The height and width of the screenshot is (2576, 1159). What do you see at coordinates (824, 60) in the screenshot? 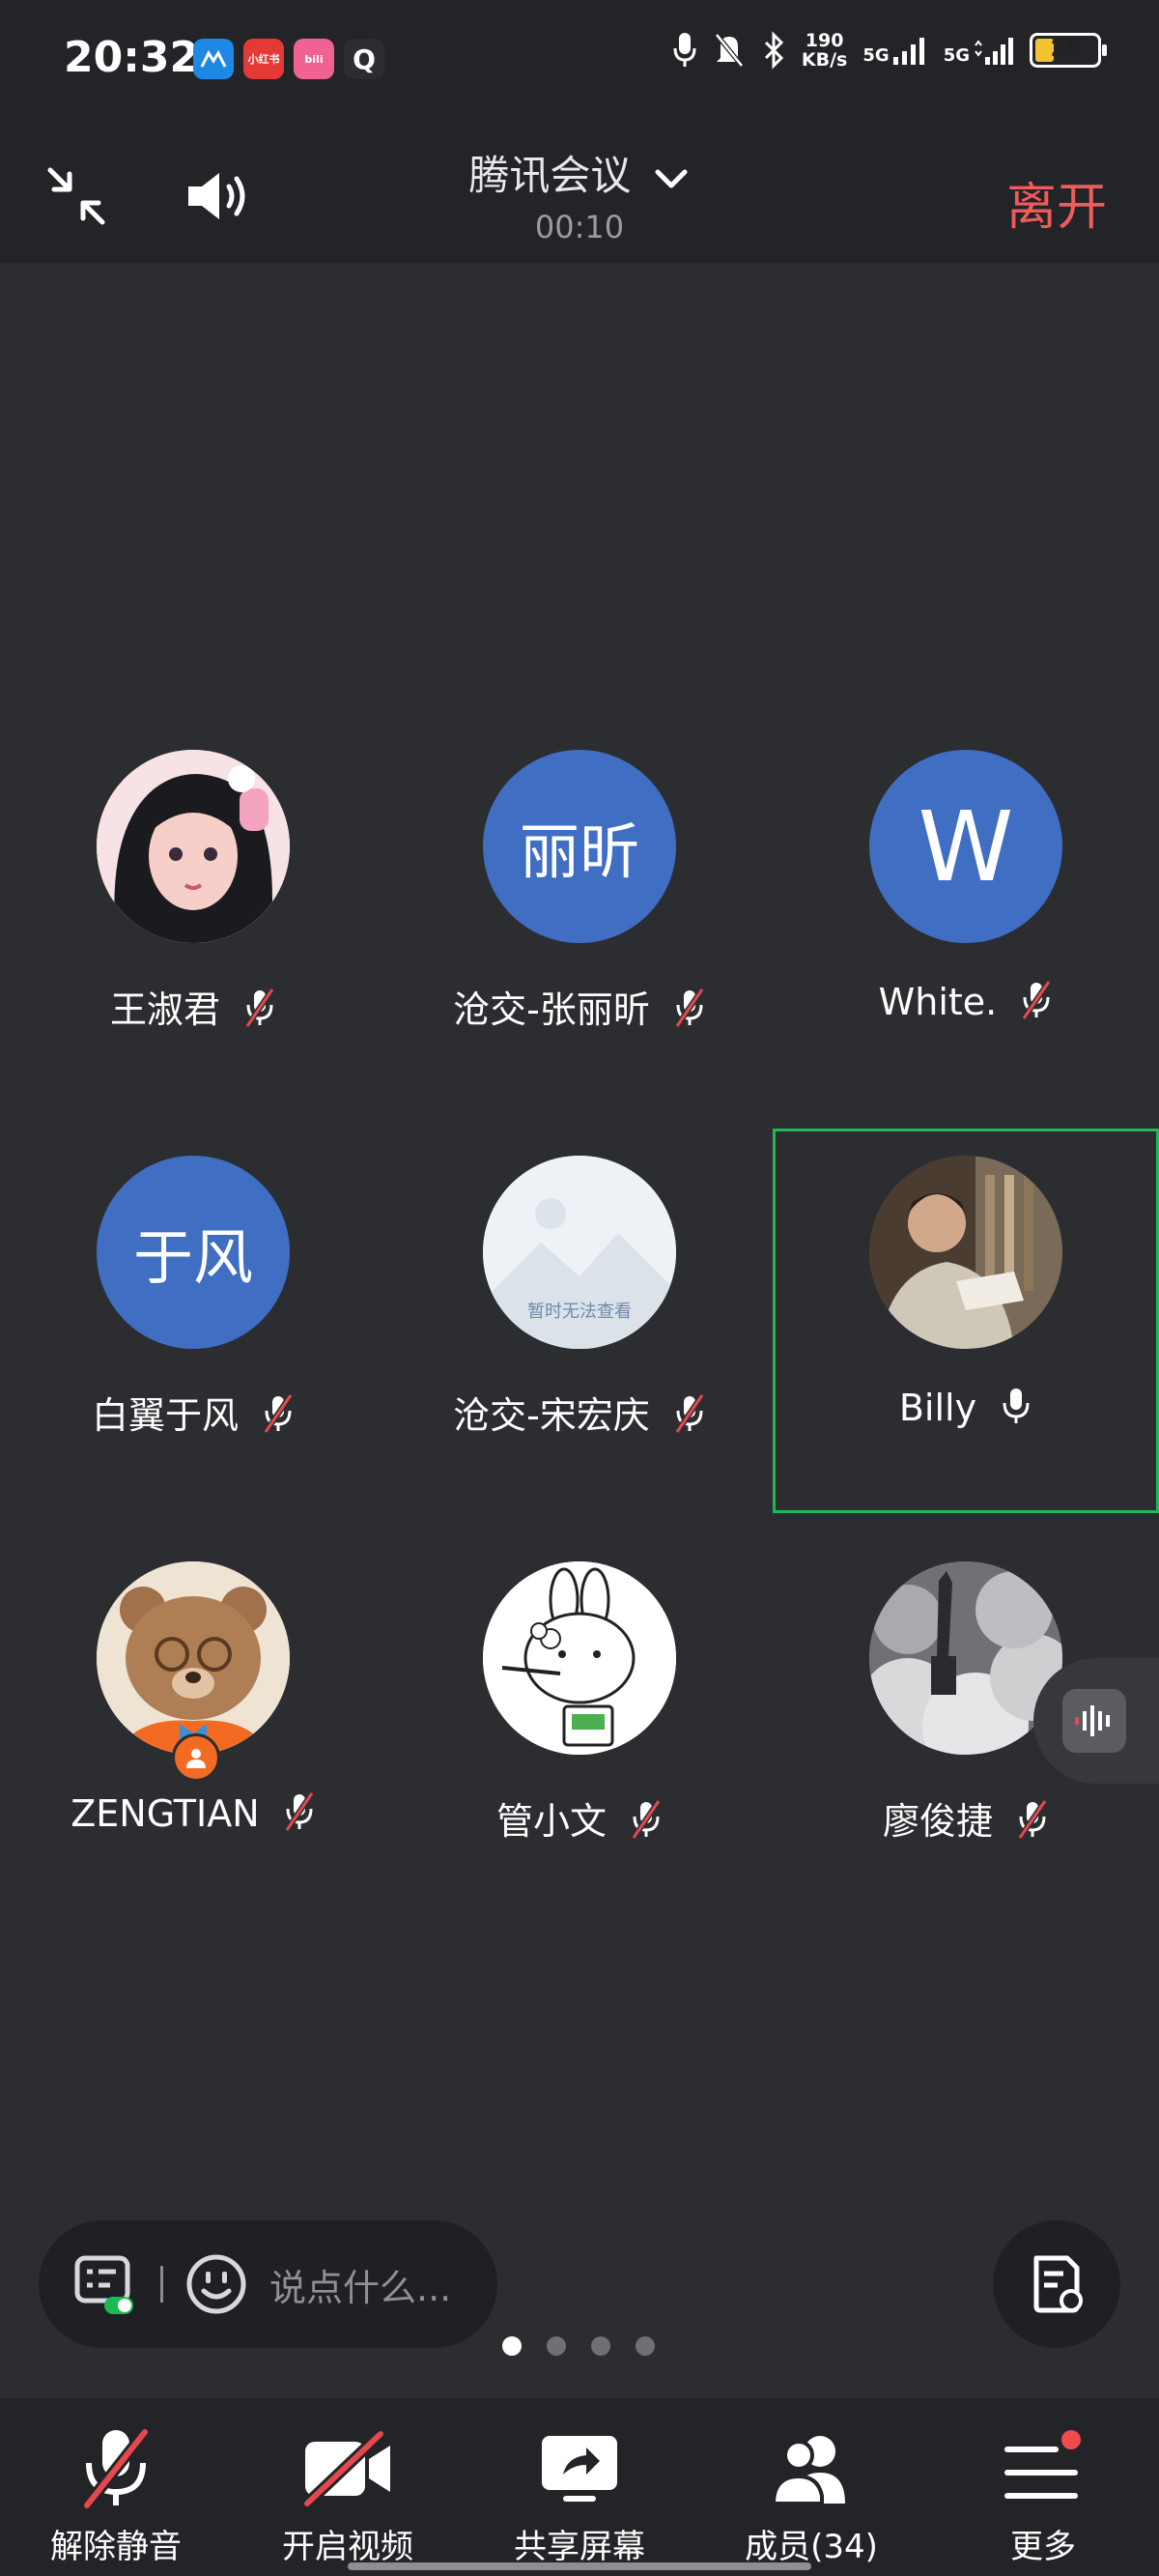
I see `net-speed-unit: KB/s` at bounding box center [824, 60].